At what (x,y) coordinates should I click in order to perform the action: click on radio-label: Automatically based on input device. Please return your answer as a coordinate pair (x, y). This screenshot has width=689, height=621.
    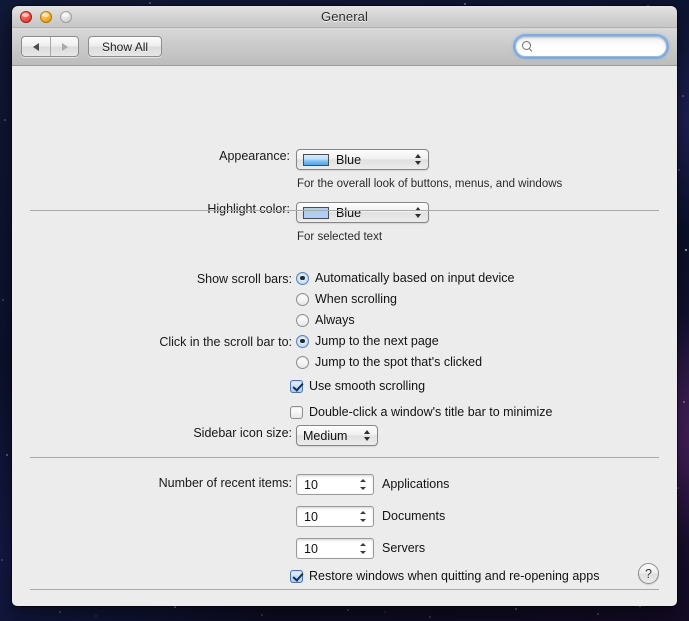
    Looking at the image, I should click on (415, 278).